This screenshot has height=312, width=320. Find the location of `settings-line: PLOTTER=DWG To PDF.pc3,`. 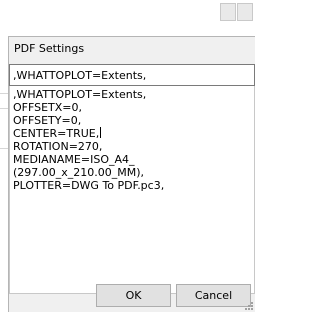

settings-line: PLOTTER=DWG To PDF.pc3, is located at coordinates (89, 185).